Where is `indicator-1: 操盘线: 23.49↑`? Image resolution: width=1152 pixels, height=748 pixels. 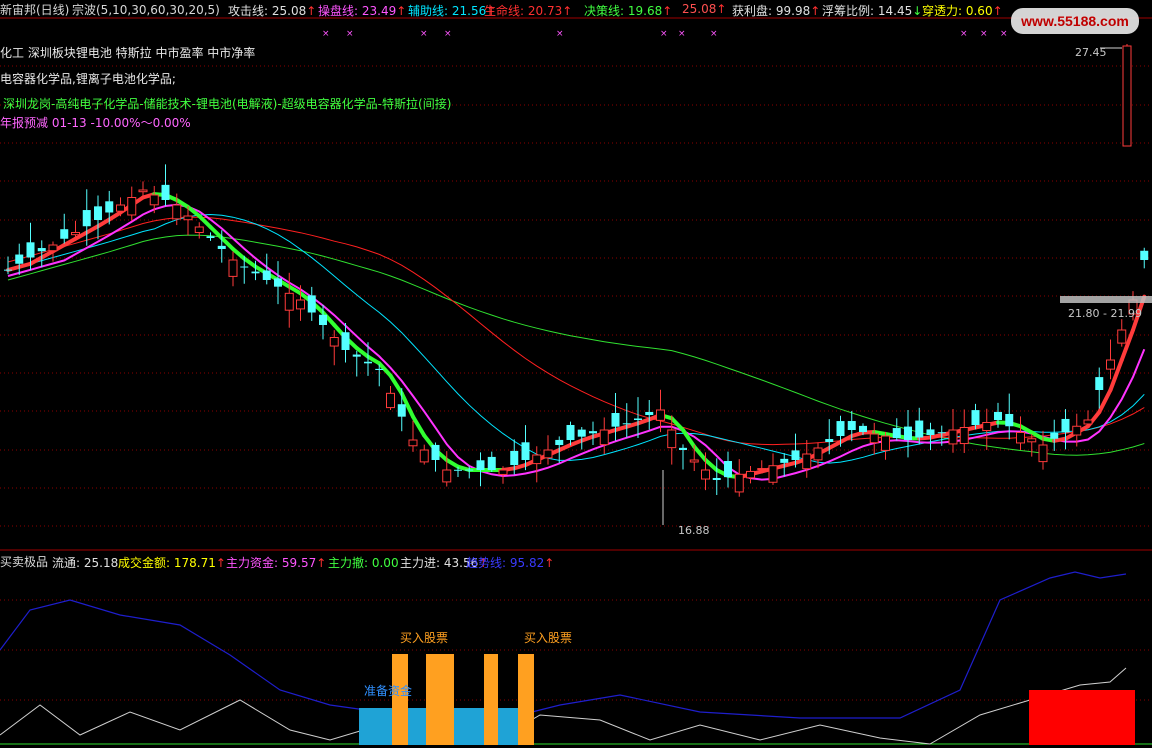
indicator-1: 操盘线: 23.49↑ is located at coordinates (362, 11).